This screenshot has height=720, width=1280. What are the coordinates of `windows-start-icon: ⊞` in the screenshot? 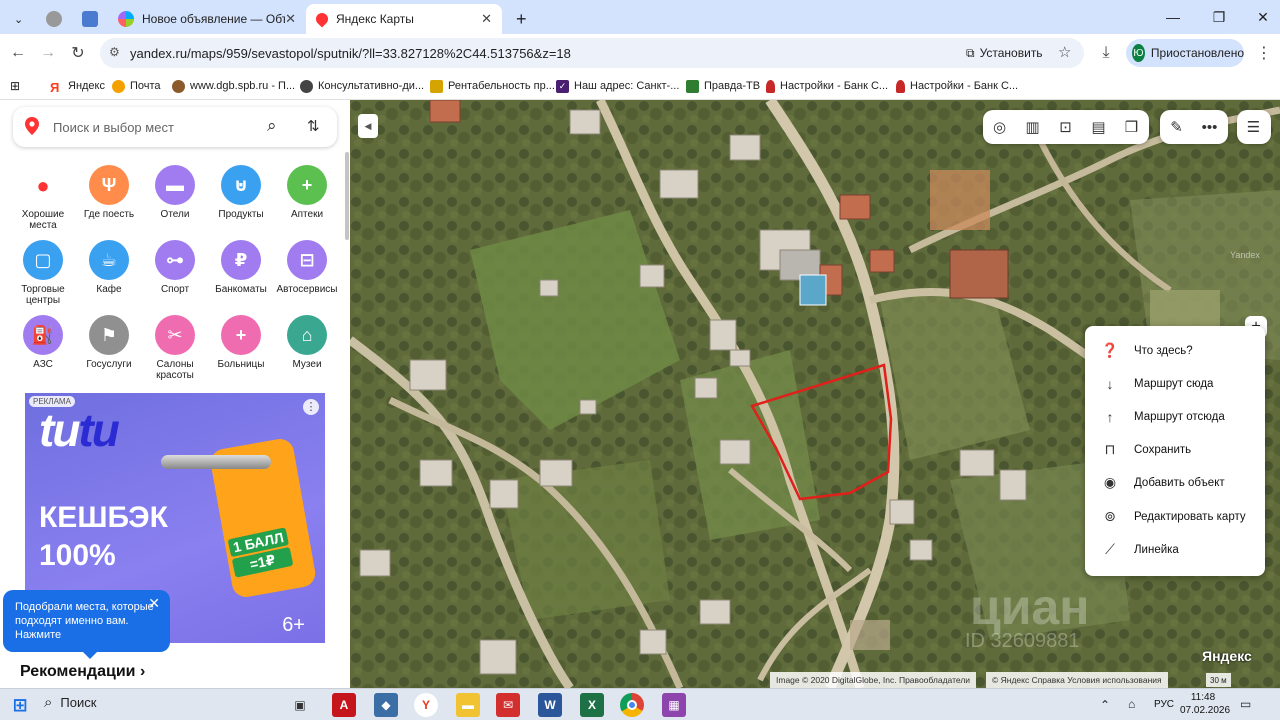 It's located at (20, 705).